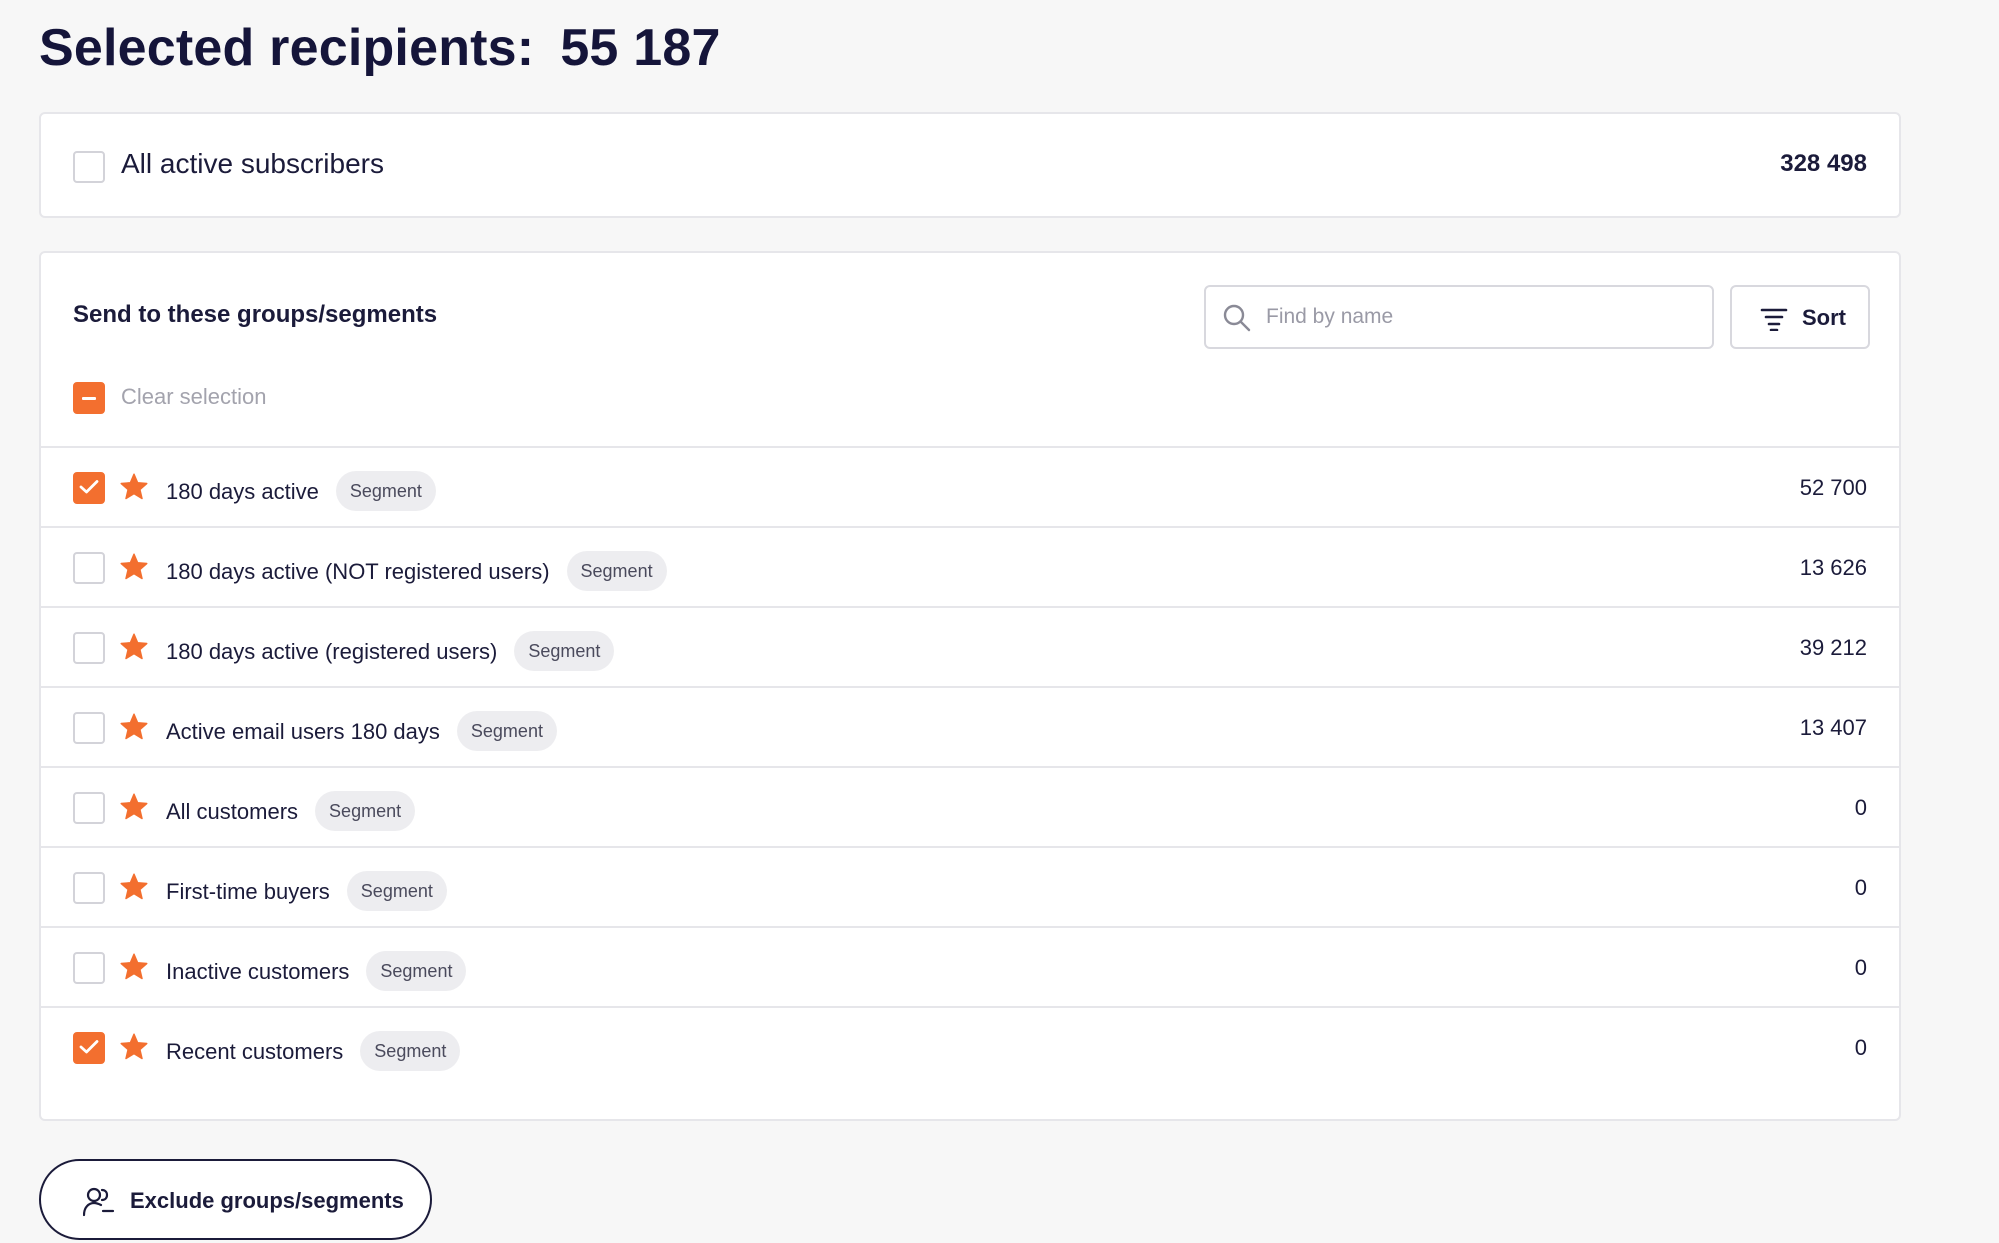  Describe the element at coordinates (970, 165) in the screenshot. I see `all-subscribers-card: All active subscribers 328 498` at that location.